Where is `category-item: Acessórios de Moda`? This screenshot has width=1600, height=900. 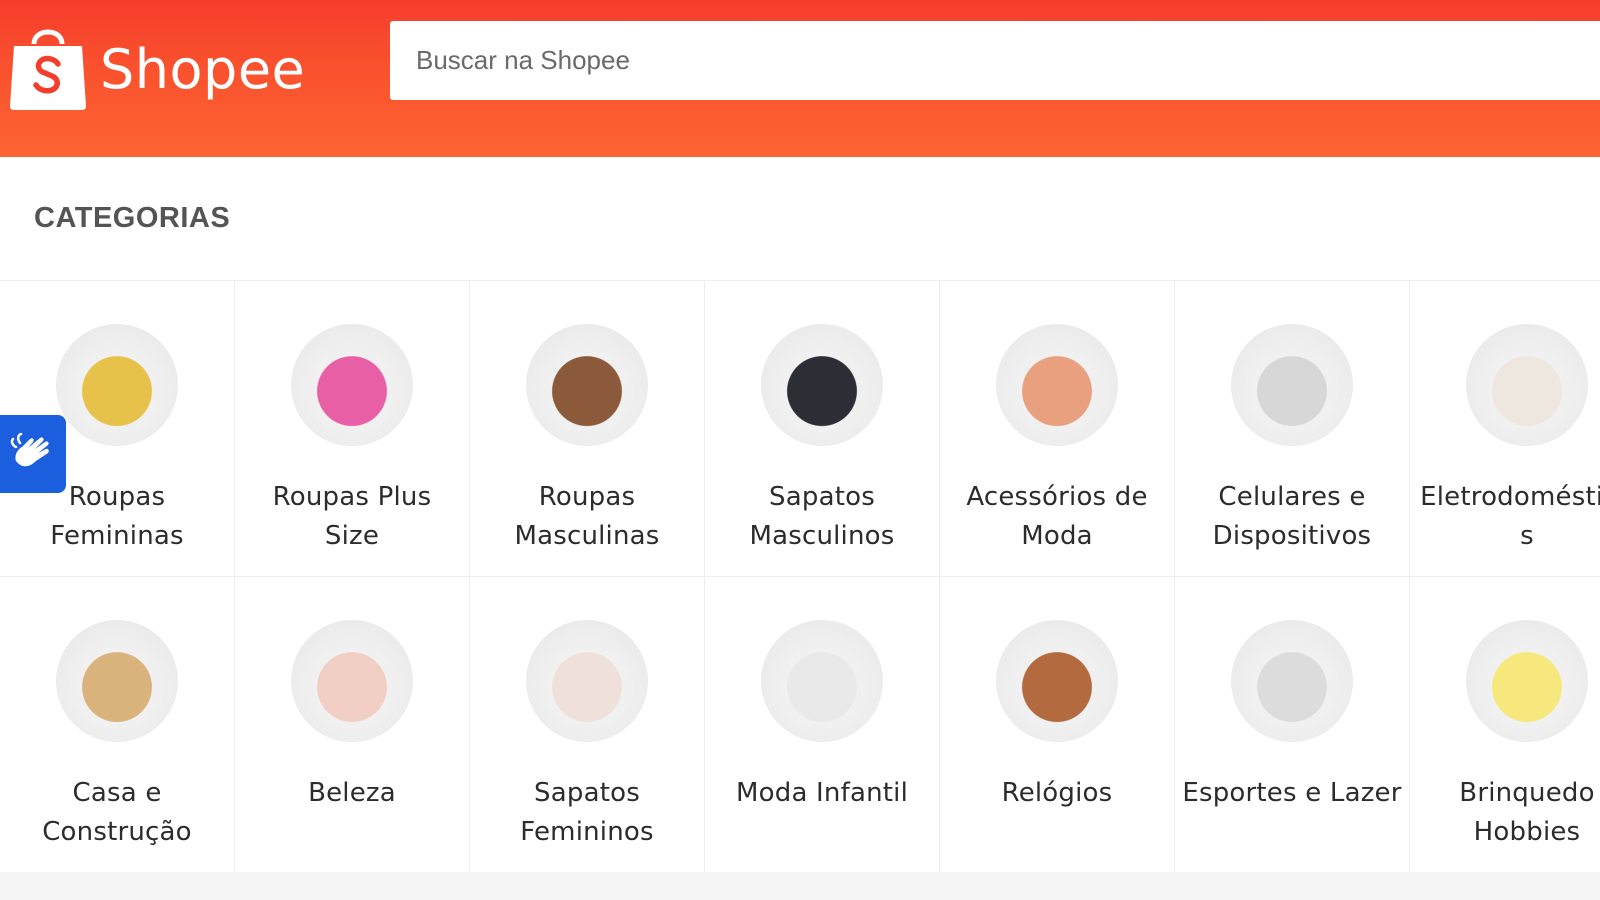
category-item: Acessórios de Moda is located at coordinates (1057, 429).